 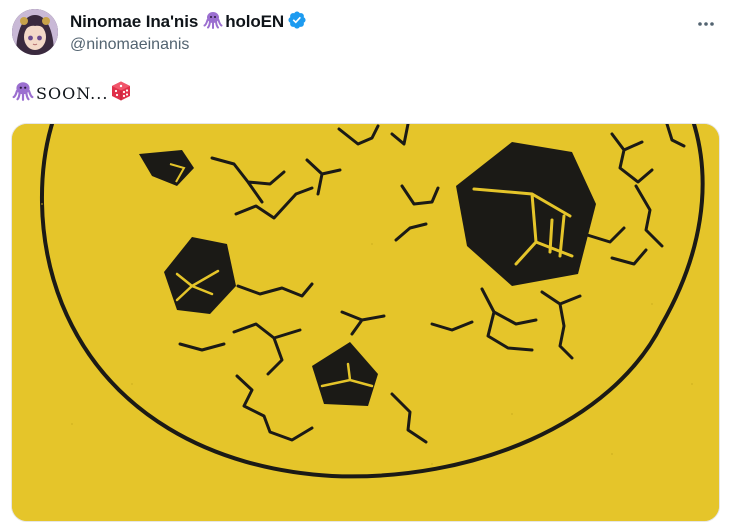 I want to click on avatar, so click(x=35, y=32).